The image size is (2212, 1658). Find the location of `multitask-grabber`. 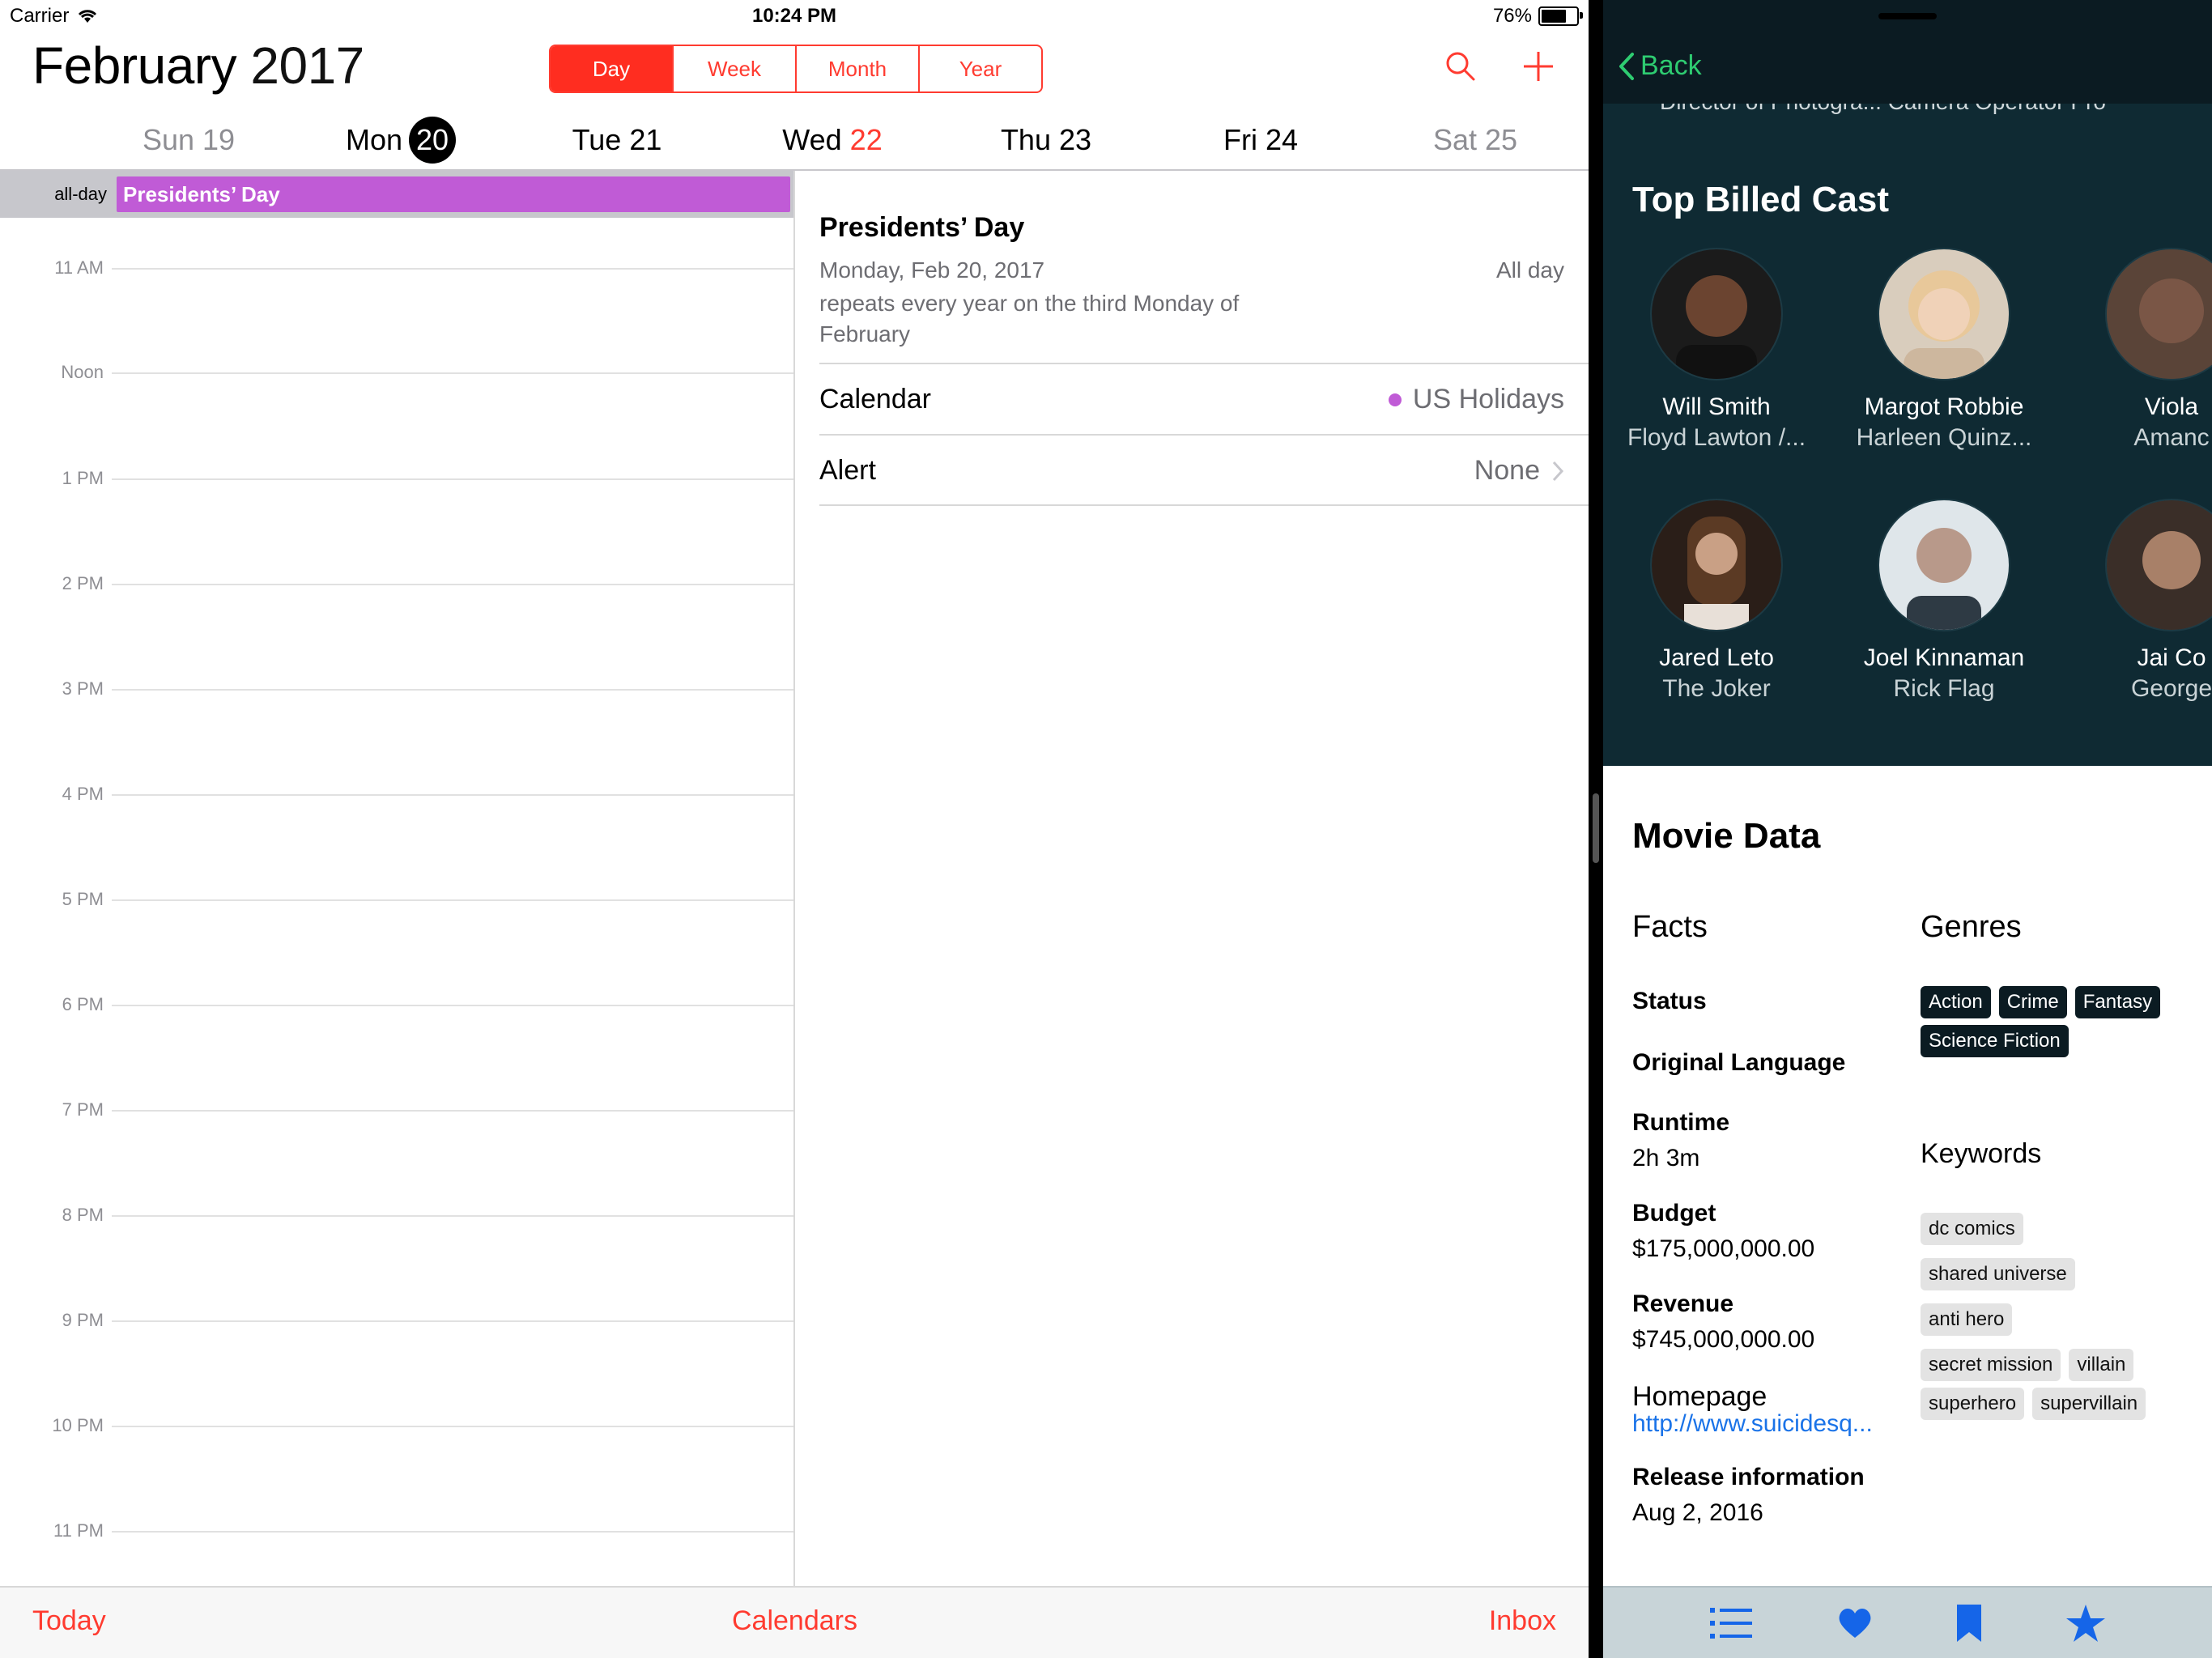

multitask-grabber is located at coordinates (1908, 16).